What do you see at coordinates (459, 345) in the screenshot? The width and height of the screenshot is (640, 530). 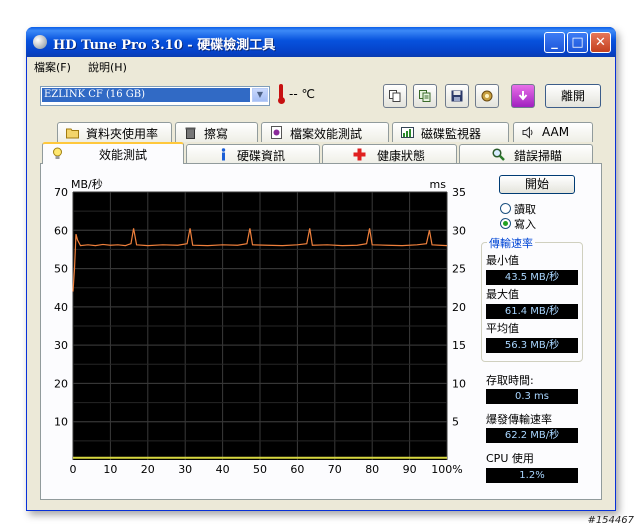 I see `y2-tick-label: 15` at bounding box center [459, 345].